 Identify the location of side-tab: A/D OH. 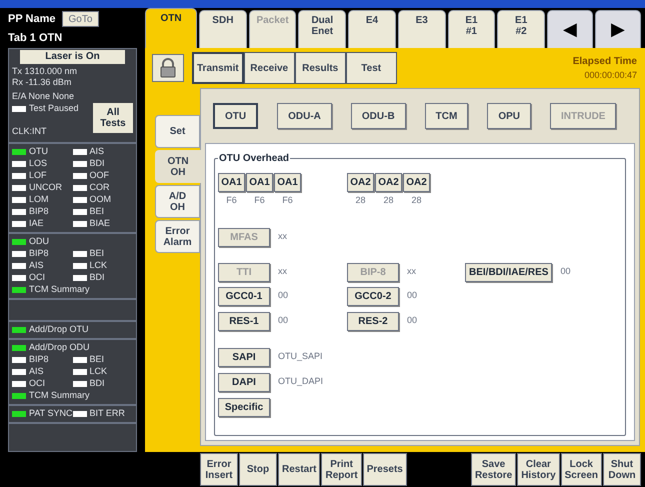
(177, 201).